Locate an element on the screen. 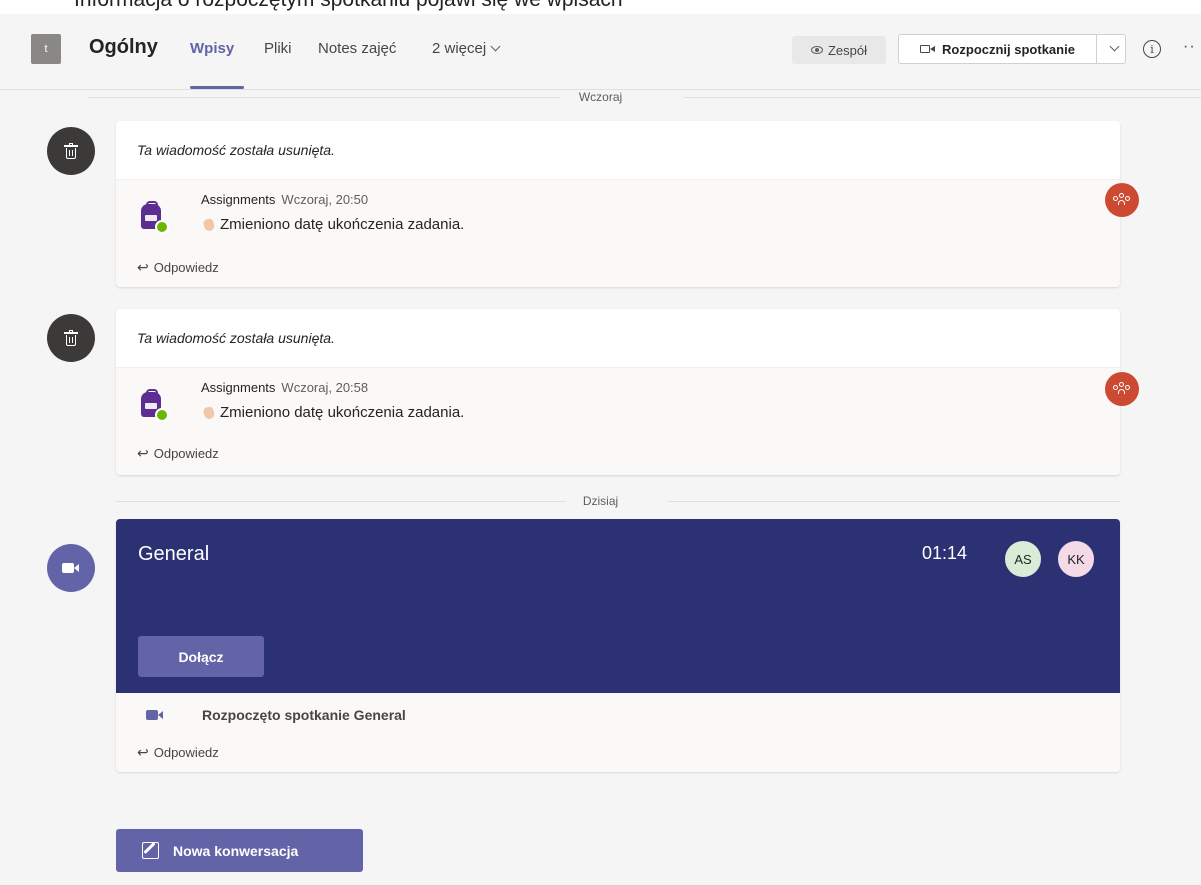 This screenshot has width=1201, height=885. meeting-post-icon is located at coordinates (71, 568).